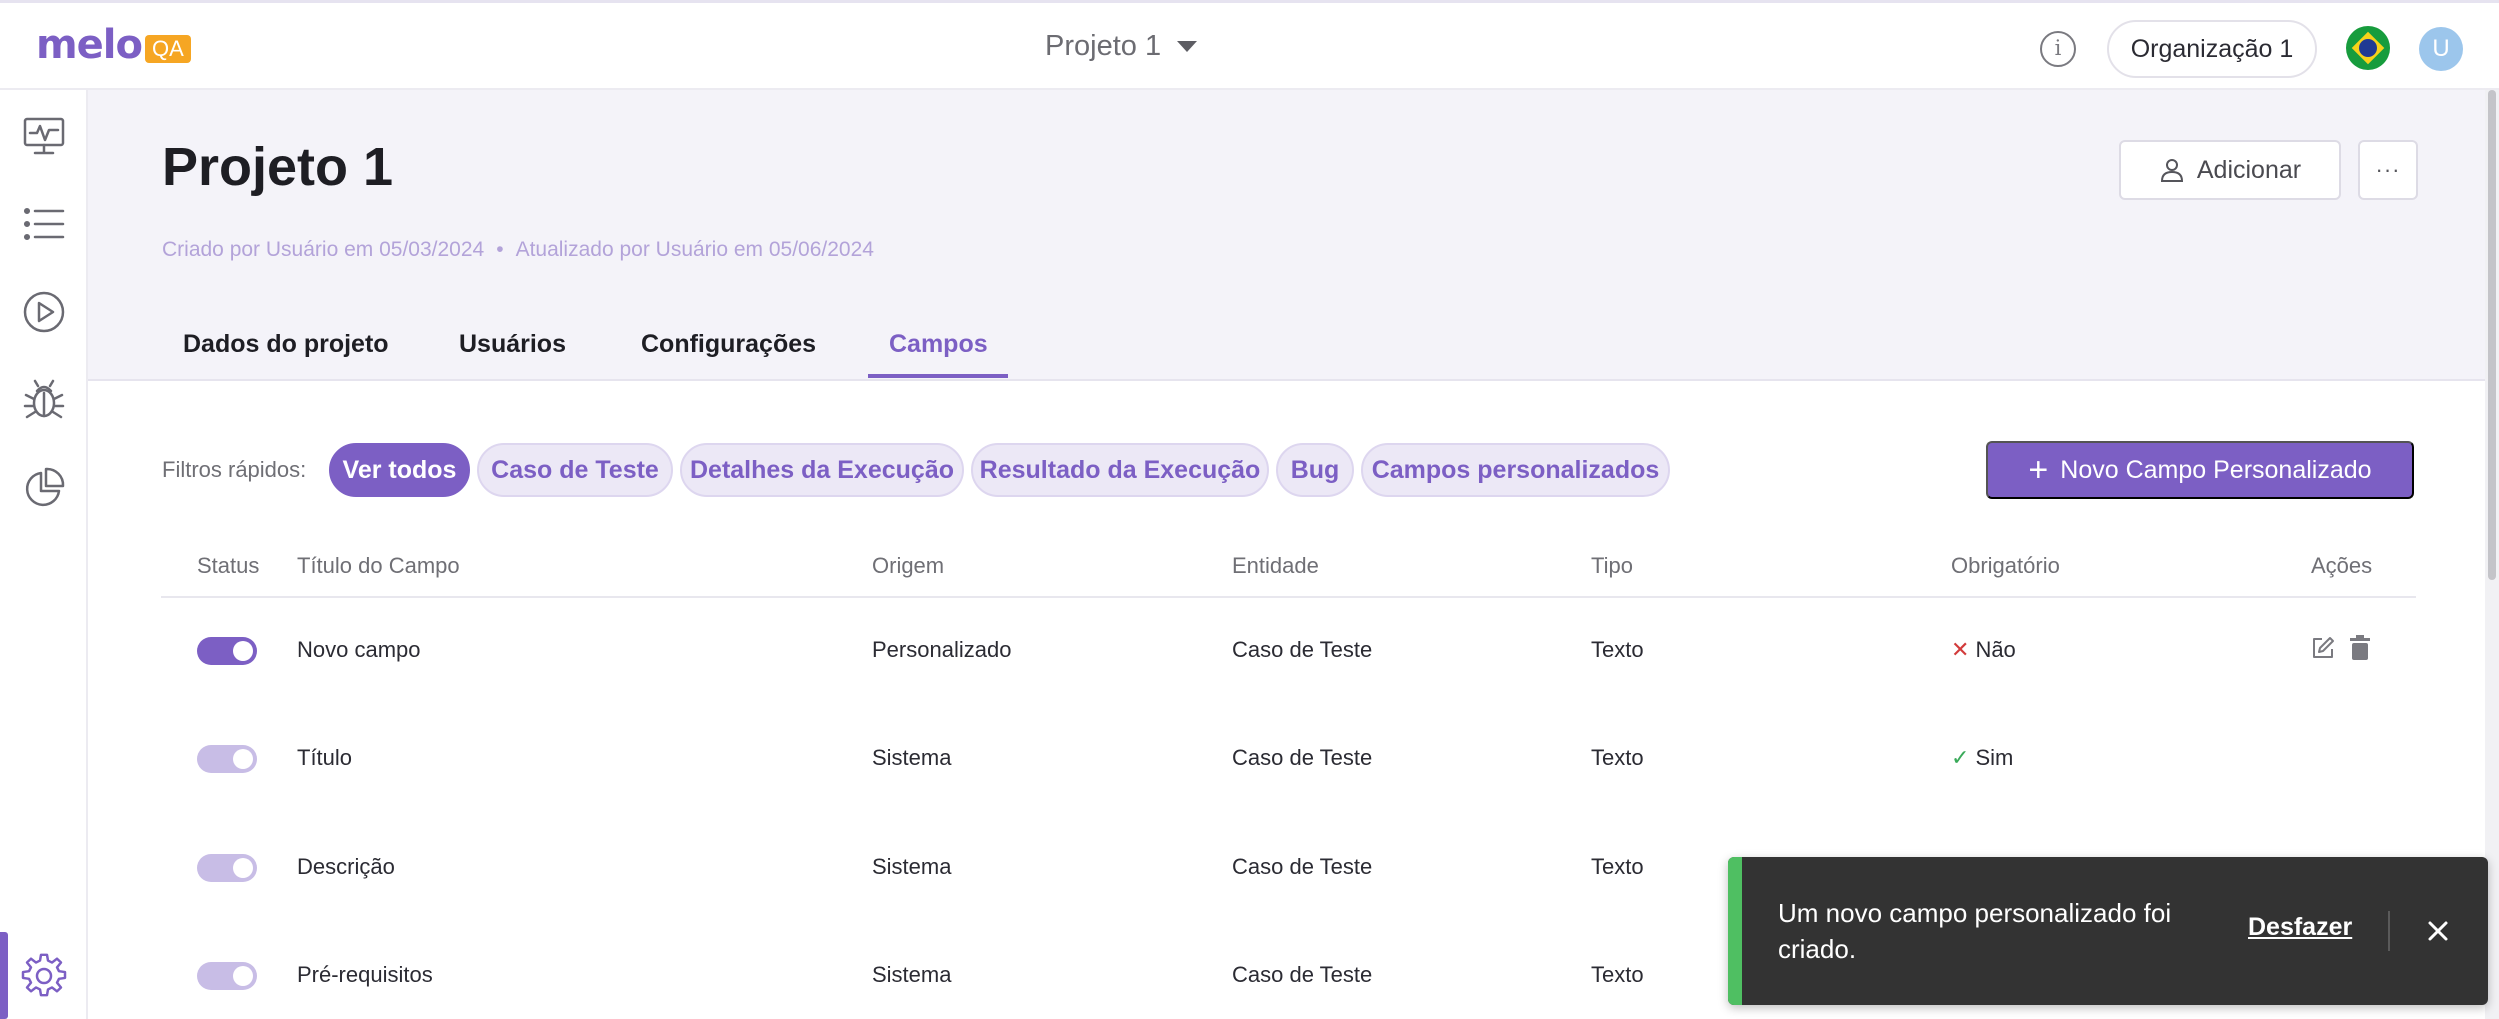 This screenshot has width=2499, height=1019. What do you see at coordinates (44, 136) in the screenshot?
I see `monitor-pulse-icon` at bounding box center [44, 136].